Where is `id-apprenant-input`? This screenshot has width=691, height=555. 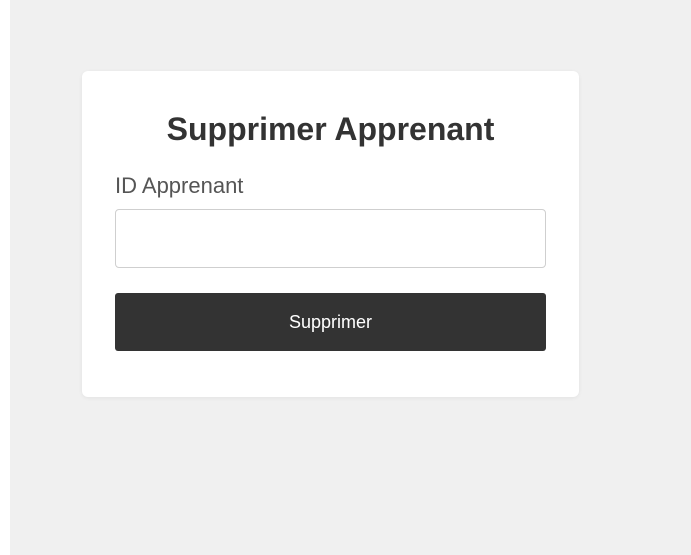
id-apprenant-input is located at coordinates (330, 238).